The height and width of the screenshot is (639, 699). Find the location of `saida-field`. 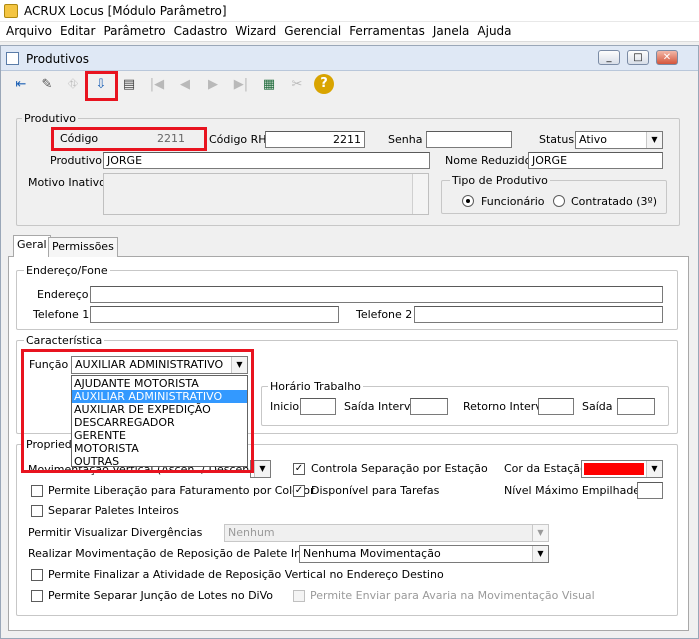

saida-field is located at coordinates (636, 406).